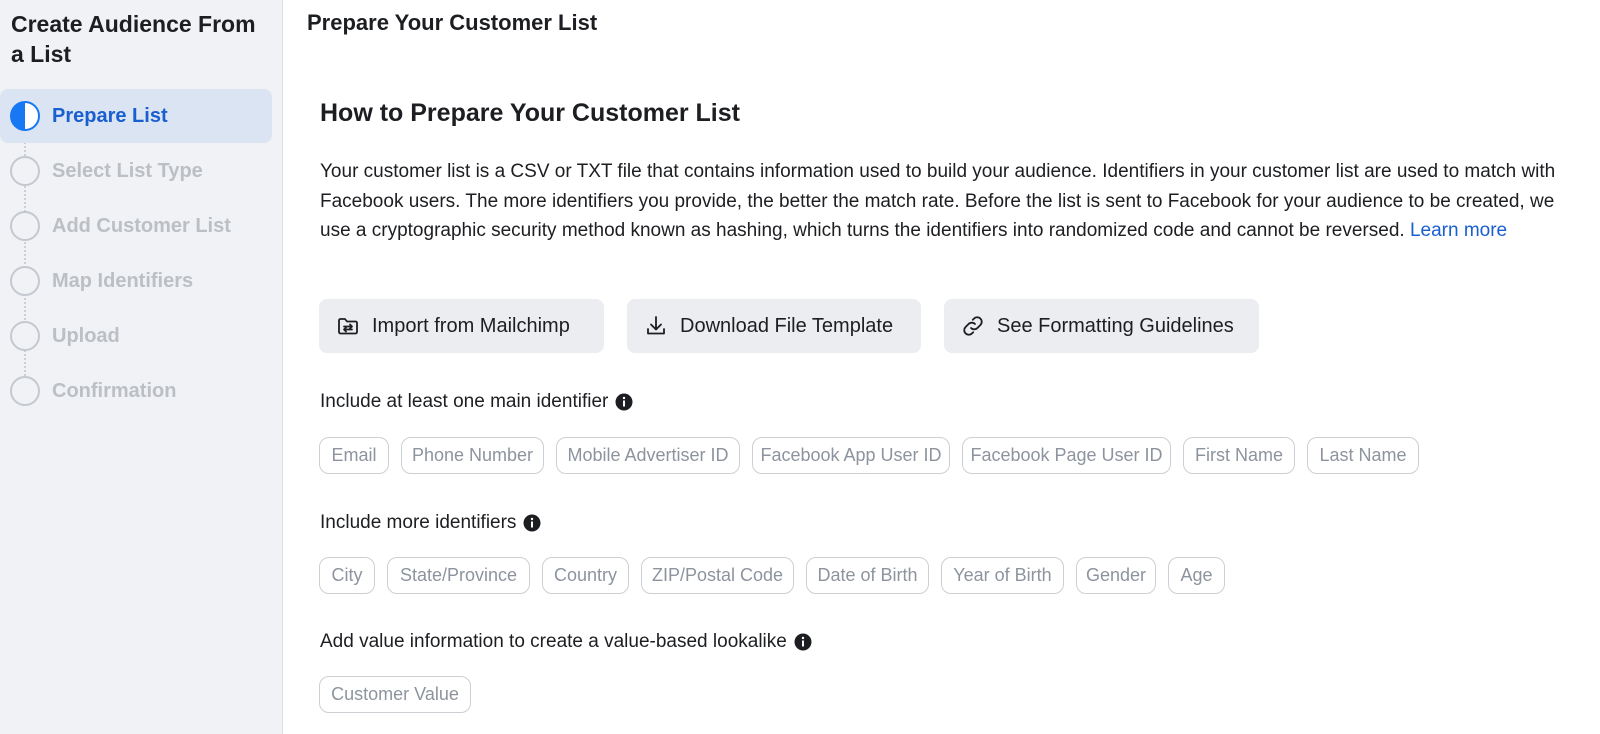  Describe the element at coordinates (1458, 230) in the screenshot. I see `learn-more-link: Learn more` at that location.